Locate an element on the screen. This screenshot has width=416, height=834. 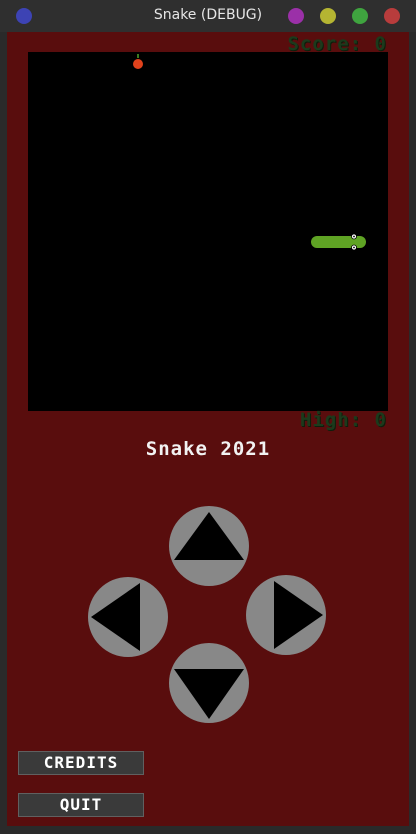
window-dot-purple is located at coordinates (296, 16).